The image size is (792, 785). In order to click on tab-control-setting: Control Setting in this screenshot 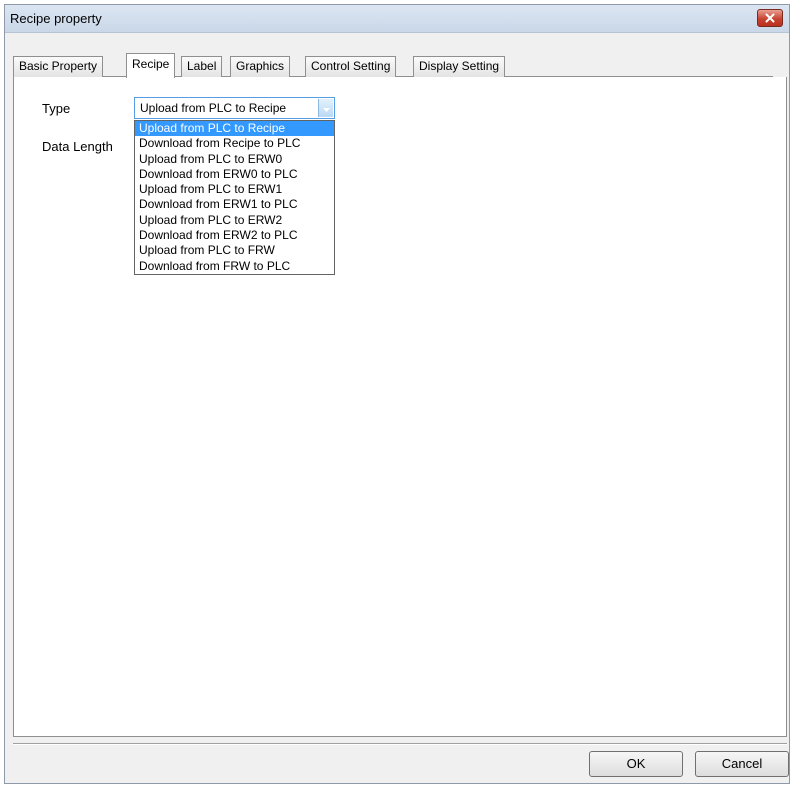, I will do `click(351, 66)`.